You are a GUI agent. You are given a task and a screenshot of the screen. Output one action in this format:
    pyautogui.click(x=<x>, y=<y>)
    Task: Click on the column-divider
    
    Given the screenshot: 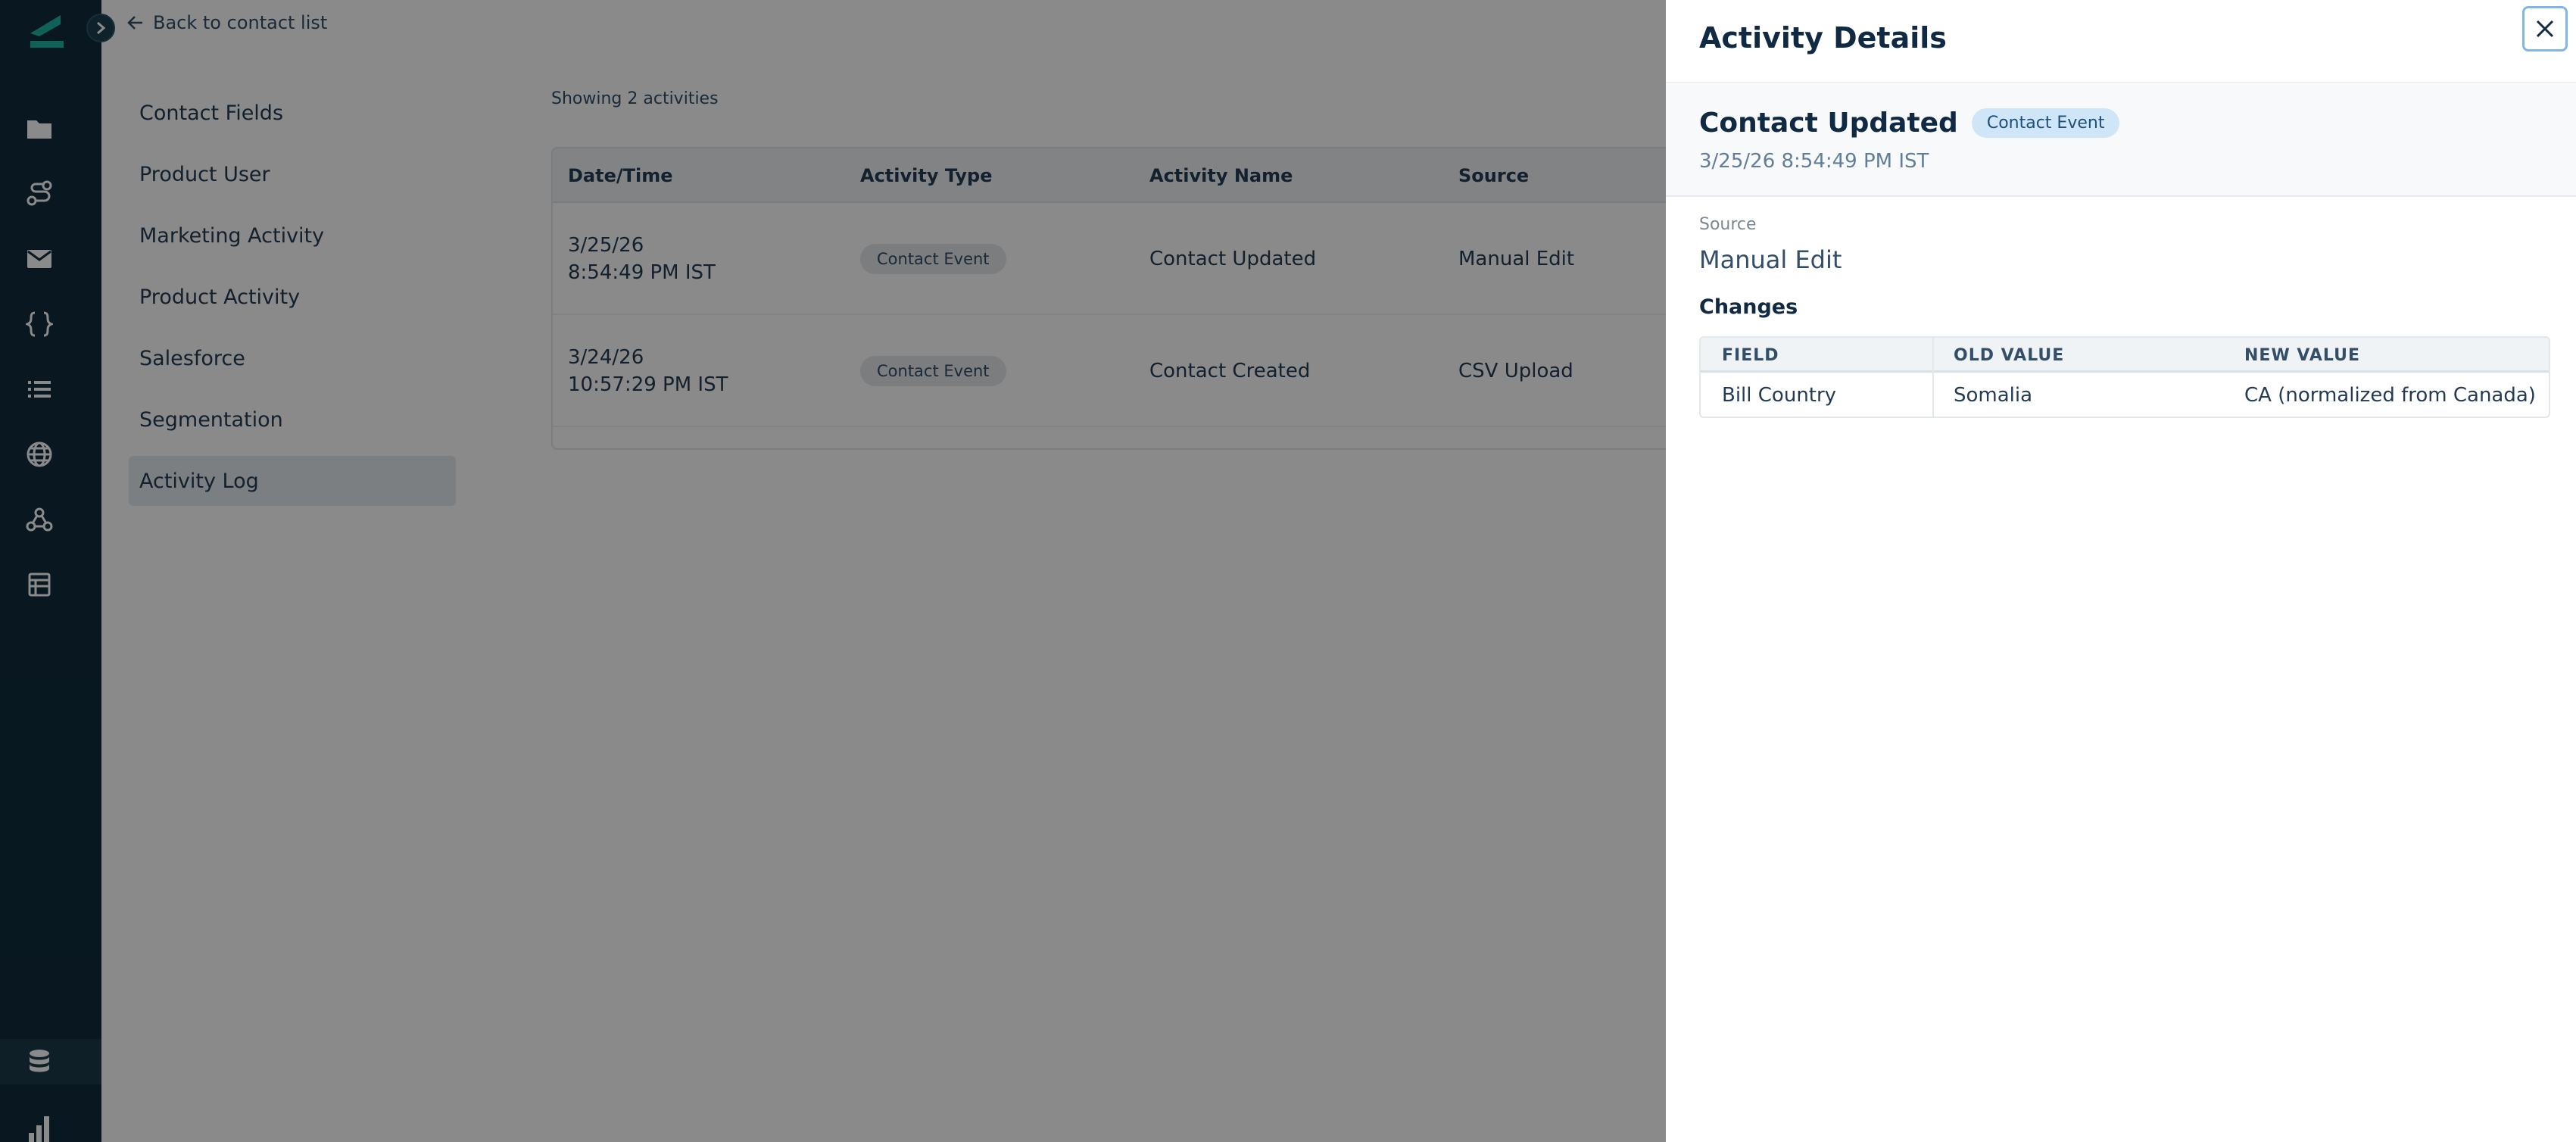 What is the action you would take?
    pyautogui.click(x=1933, y=378)
    